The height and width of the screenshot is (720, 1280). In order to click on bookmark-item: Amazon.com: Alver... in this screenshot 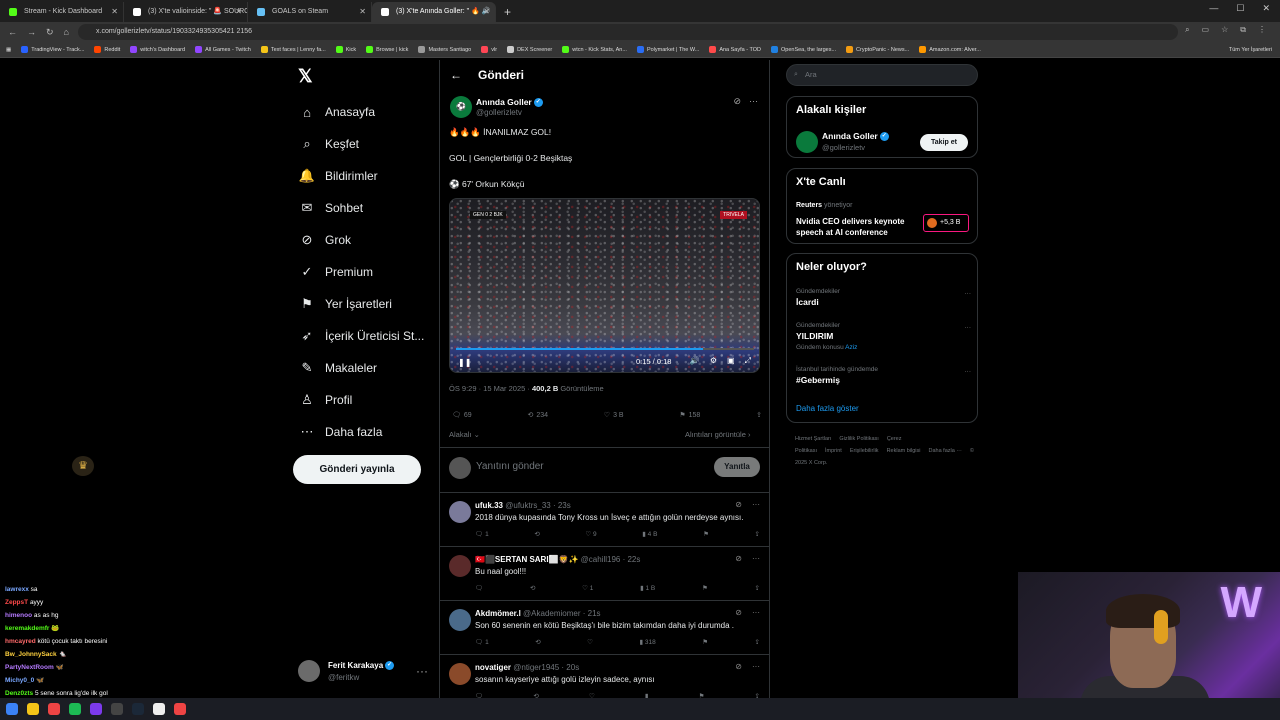, I will do `click(950, 49)`.